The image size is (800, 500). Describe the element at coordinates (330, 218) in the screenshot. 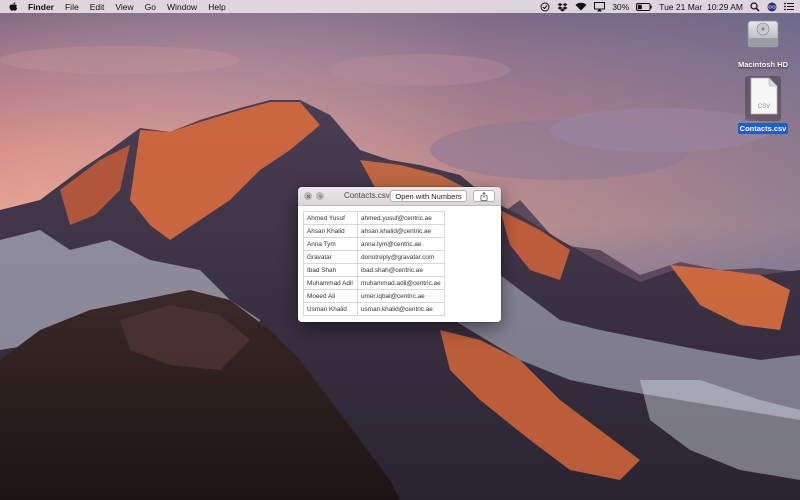

I see `contact-name-cell: Ahmed Yusuf` at that location.